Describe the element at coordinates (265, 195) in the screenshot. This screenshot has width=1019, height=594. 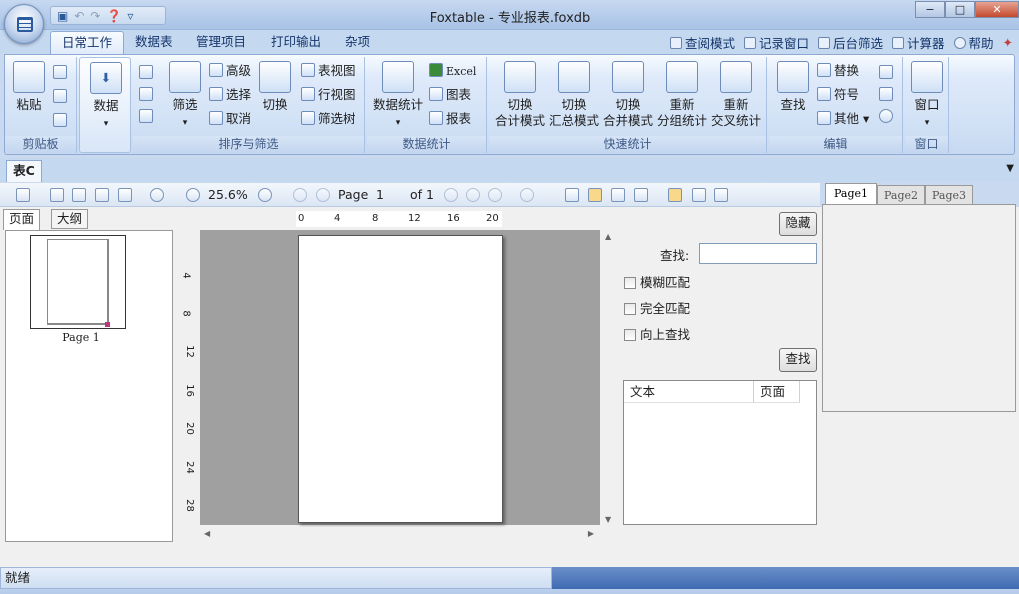
I see `zoom-plus-icon` at that location.